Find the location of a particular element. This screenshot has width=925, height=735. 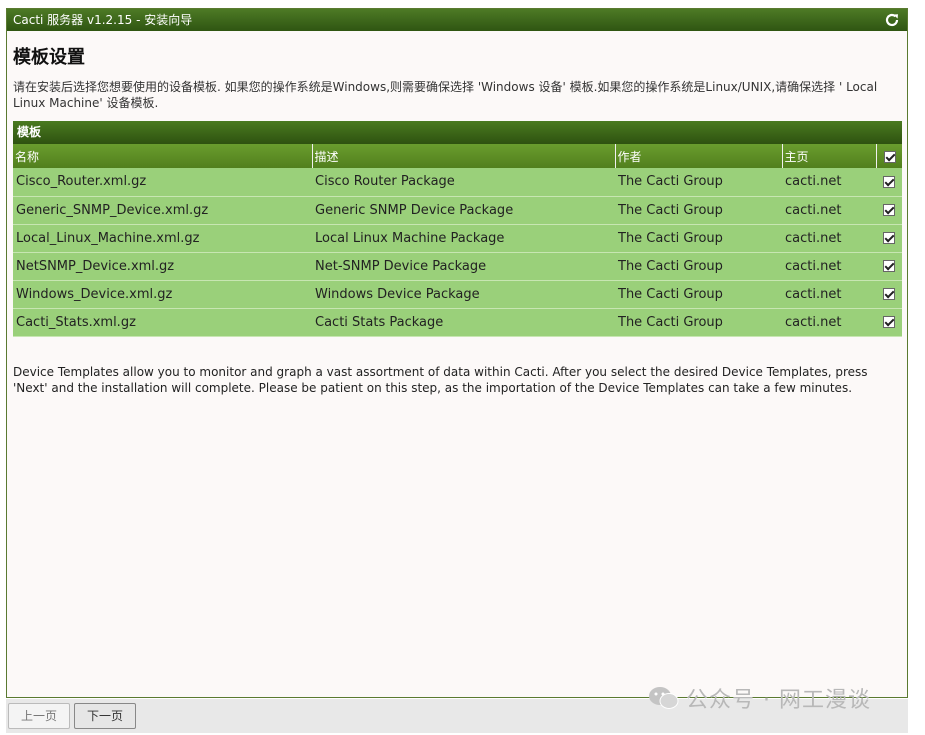

watermark: 公众号 · 网工漫谈 is located at coordinates (759, 698).